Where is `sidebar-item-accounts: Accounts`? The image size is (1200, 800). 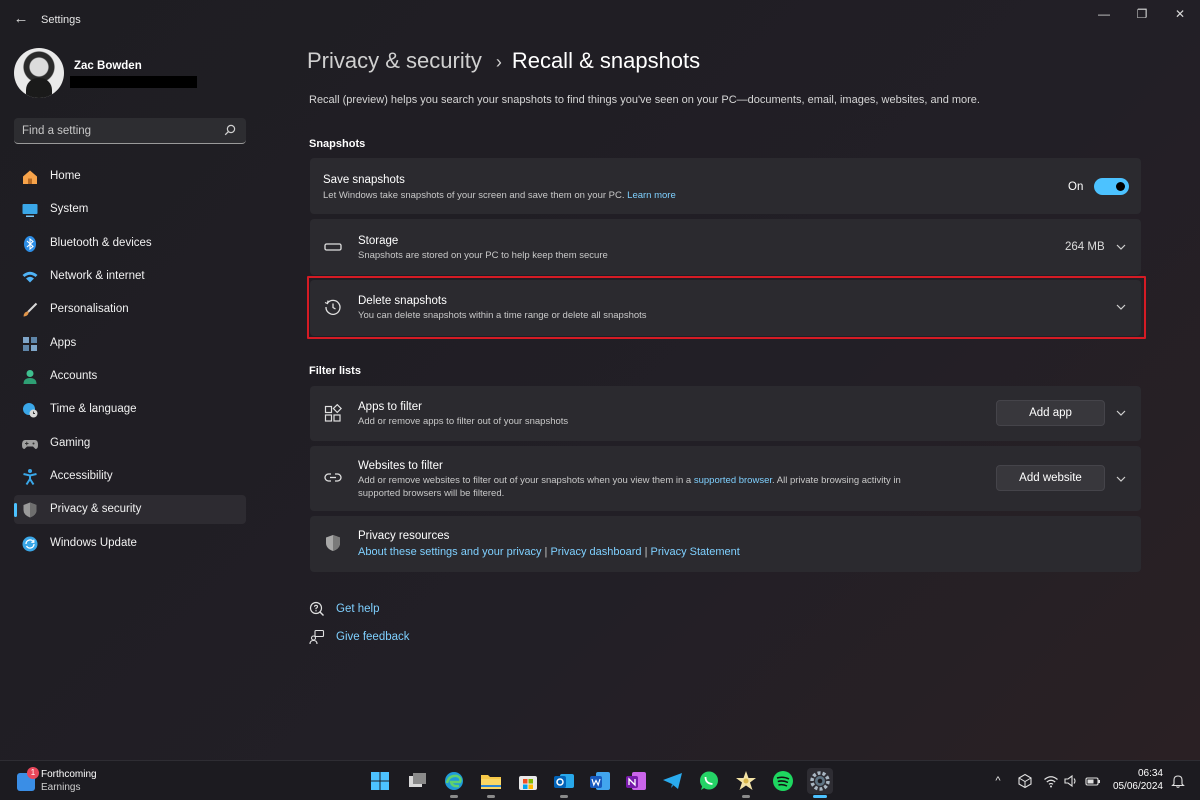
sidebar-item-accounts: Accounts is located at coordinates (130, 376).